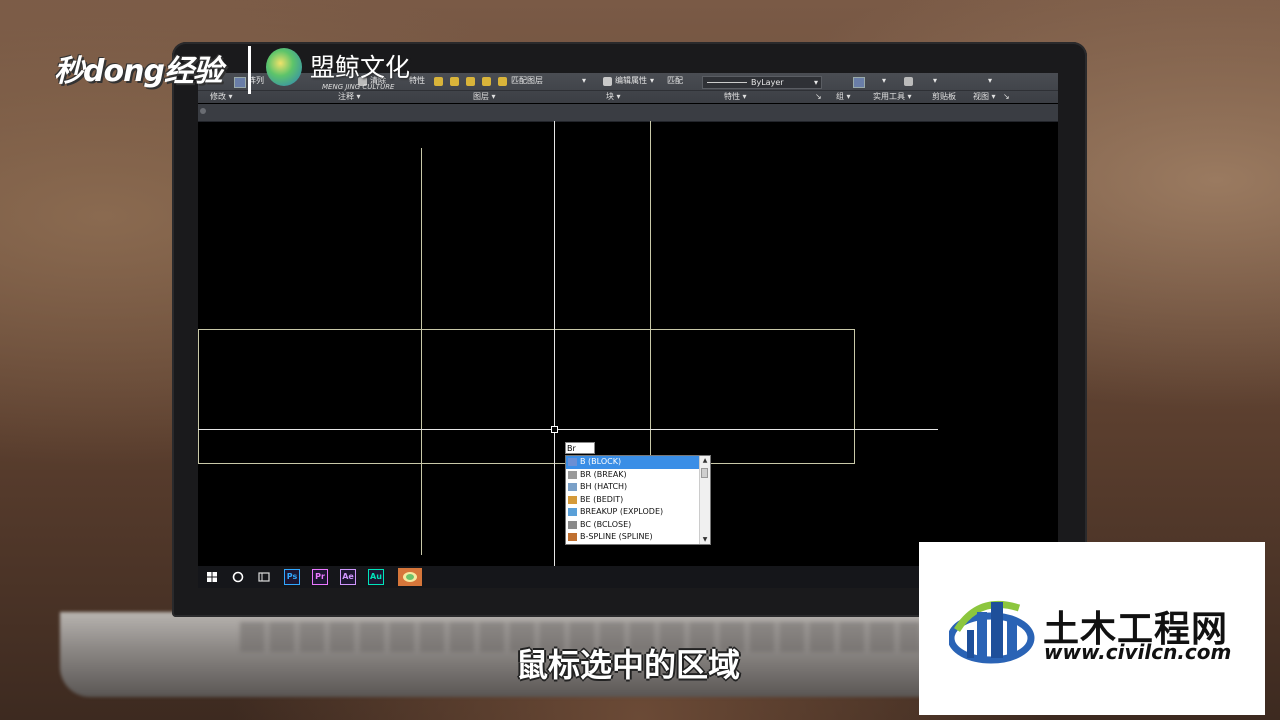  What do you see at coordinates (417, 81) in the screenshot?
I see `layer-properties-button: 特性` at bounding box center [417, 81].